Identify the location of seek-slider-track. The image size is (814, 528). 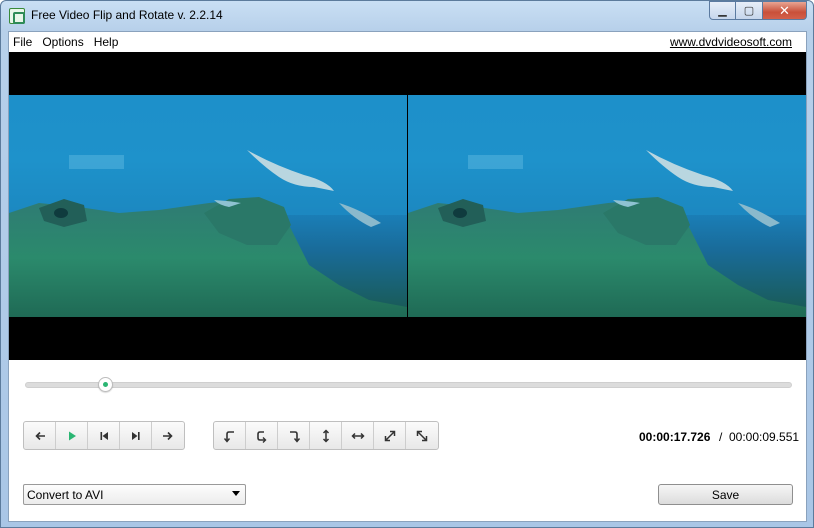
(408, 385).